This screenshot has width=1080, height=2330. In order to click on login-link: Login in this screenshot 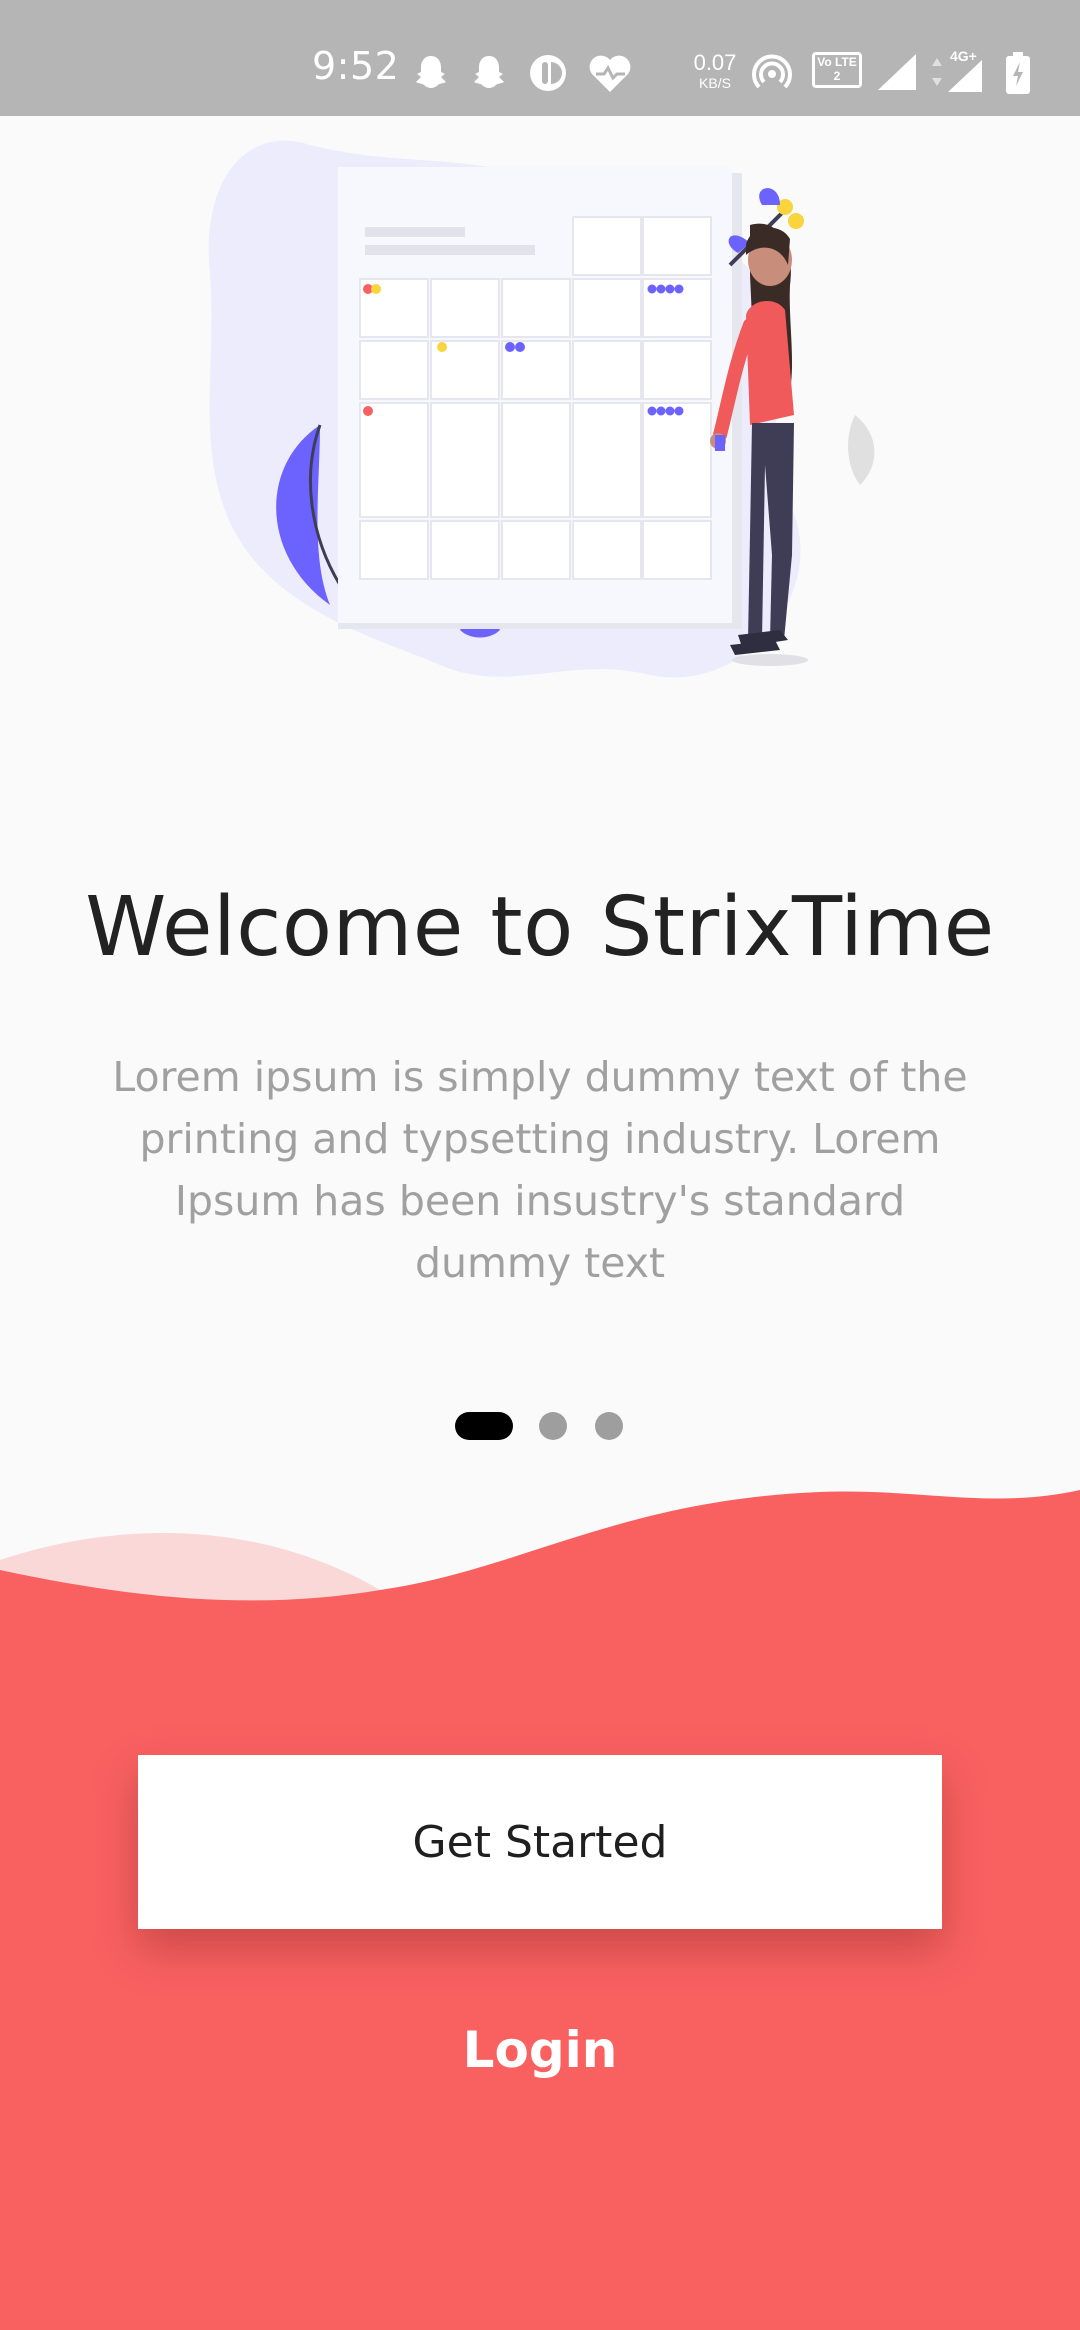, I will do `click(540, 2050)`.